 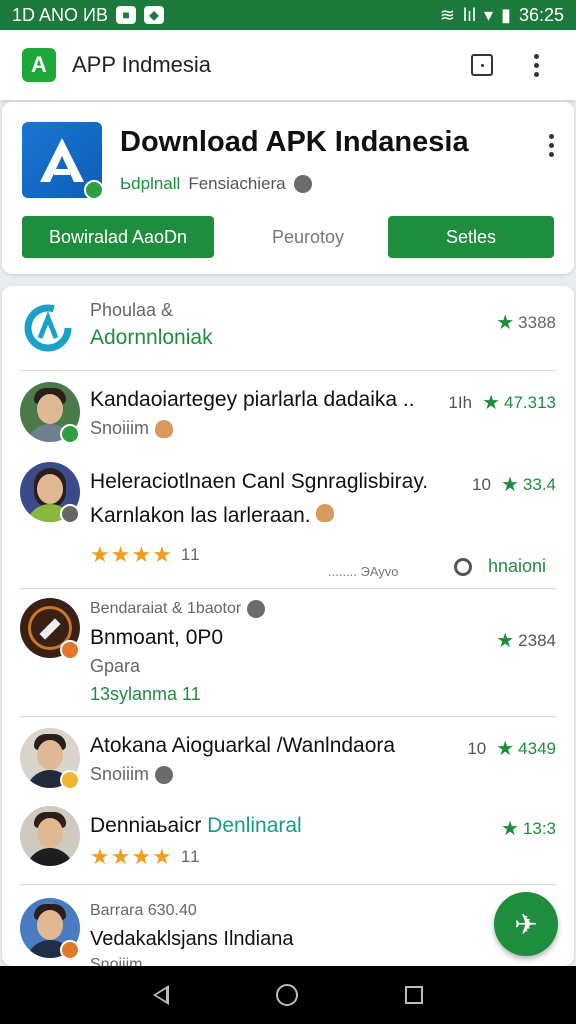 I want to click on app-title: APP Indmesia, so click(x=142, y=64).